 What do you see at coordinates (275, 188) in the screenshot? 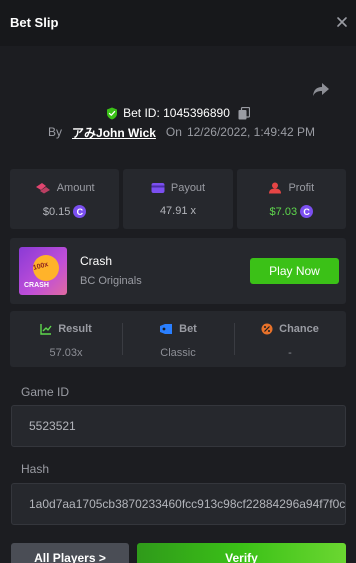
I see `profit-icon` at bounding box center [275, 188].